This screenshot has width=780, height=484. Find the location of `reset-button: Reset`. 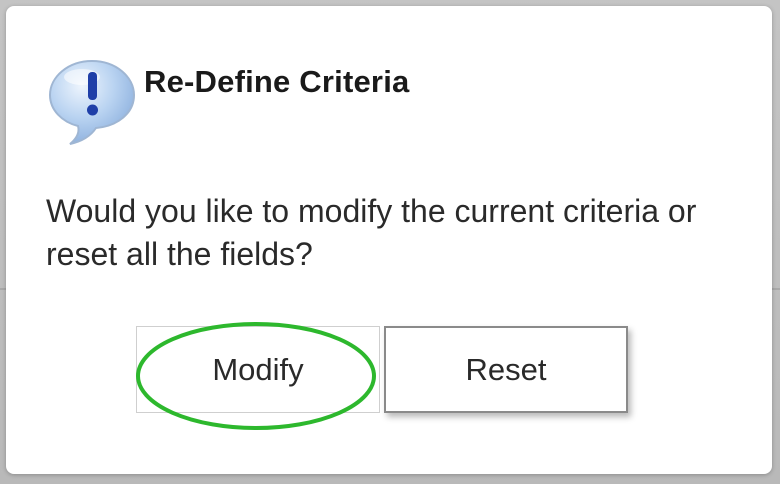

reset-button: Reset is located at coordinates (506, 369).